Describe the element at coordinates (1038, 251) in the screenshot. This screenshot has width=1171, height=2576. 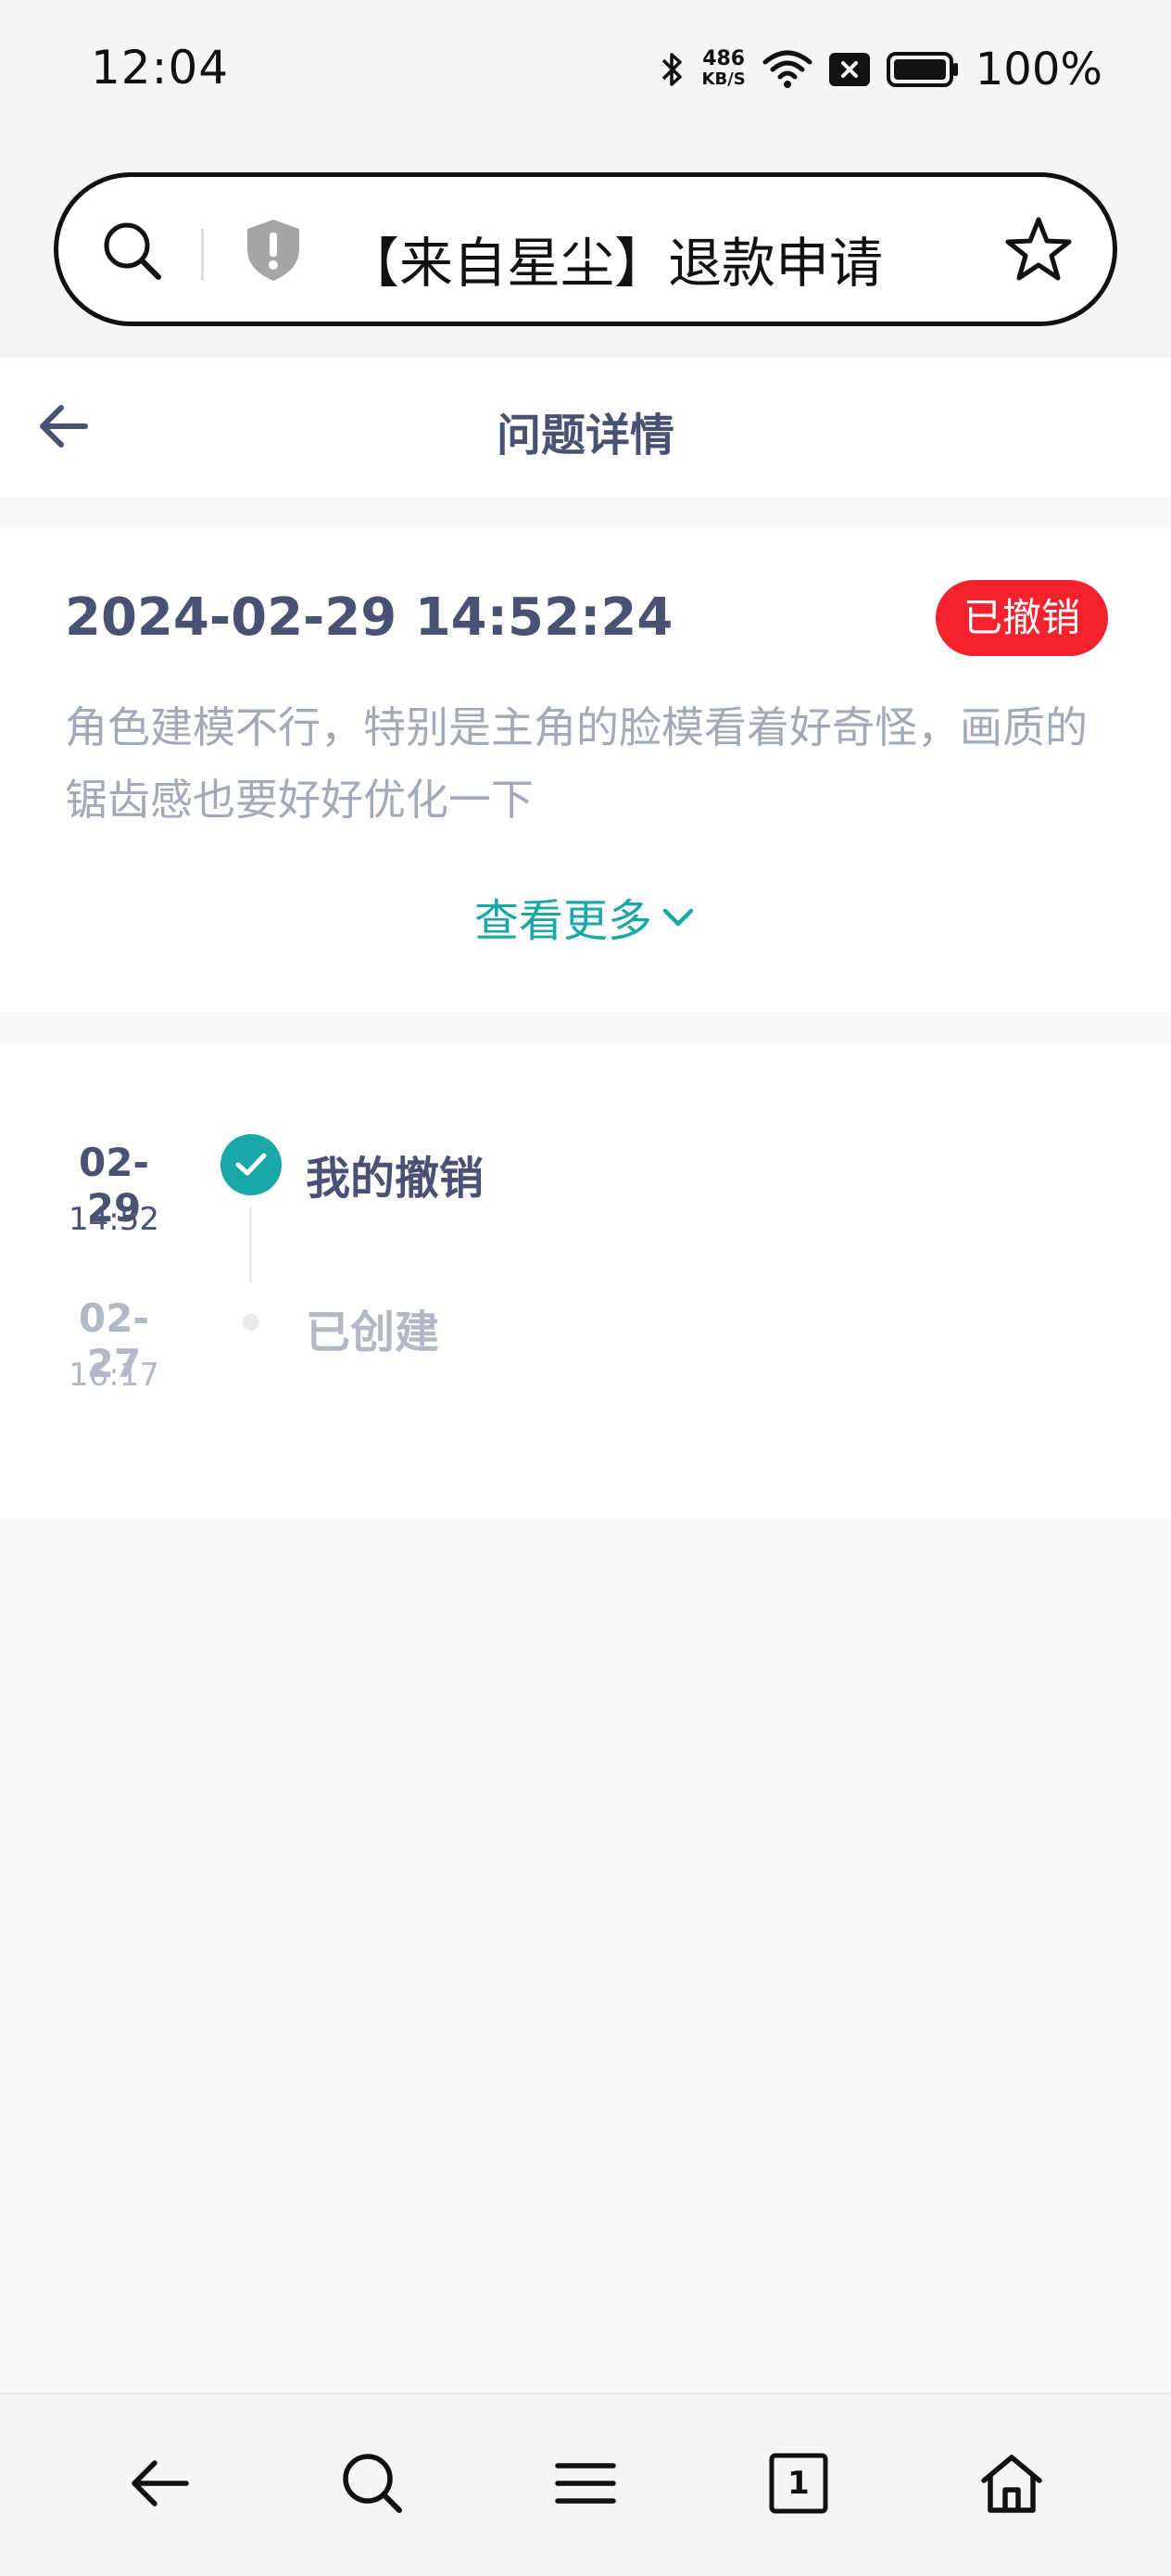
I see `star-icon` at that location.